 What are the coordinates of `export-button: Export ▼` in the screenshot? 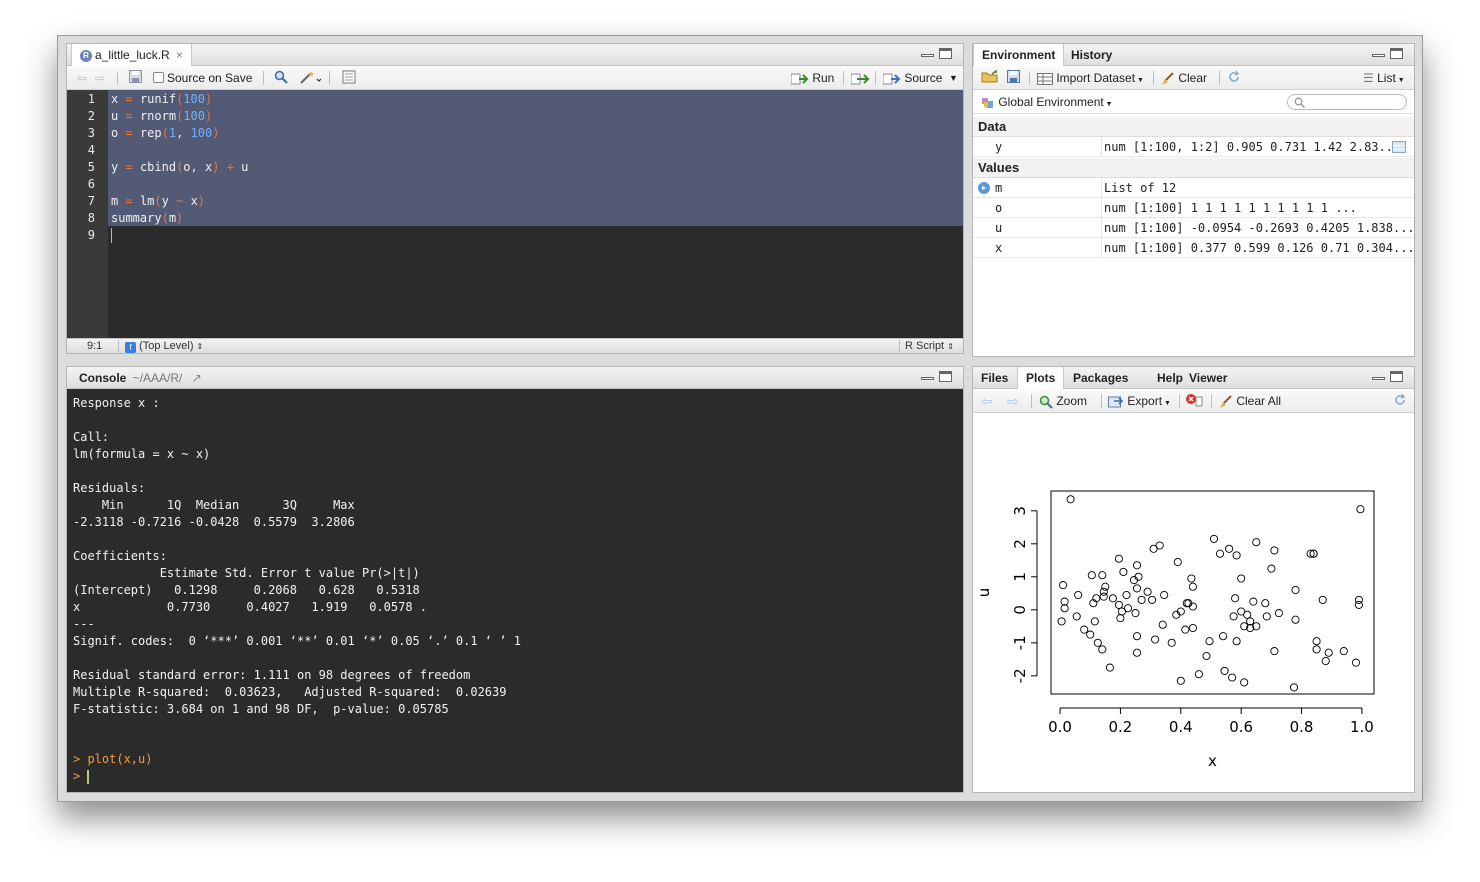 It's located at (1139, 401).